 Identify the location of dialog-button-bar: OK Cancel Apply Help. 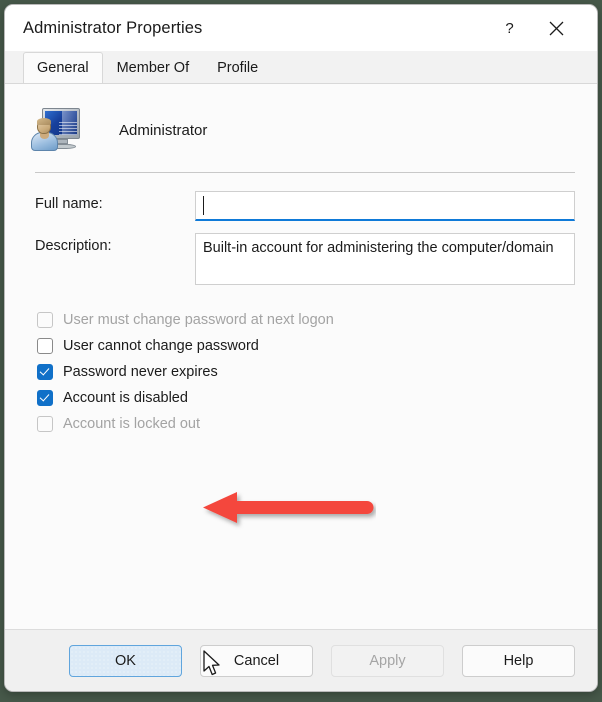
(301, 660).